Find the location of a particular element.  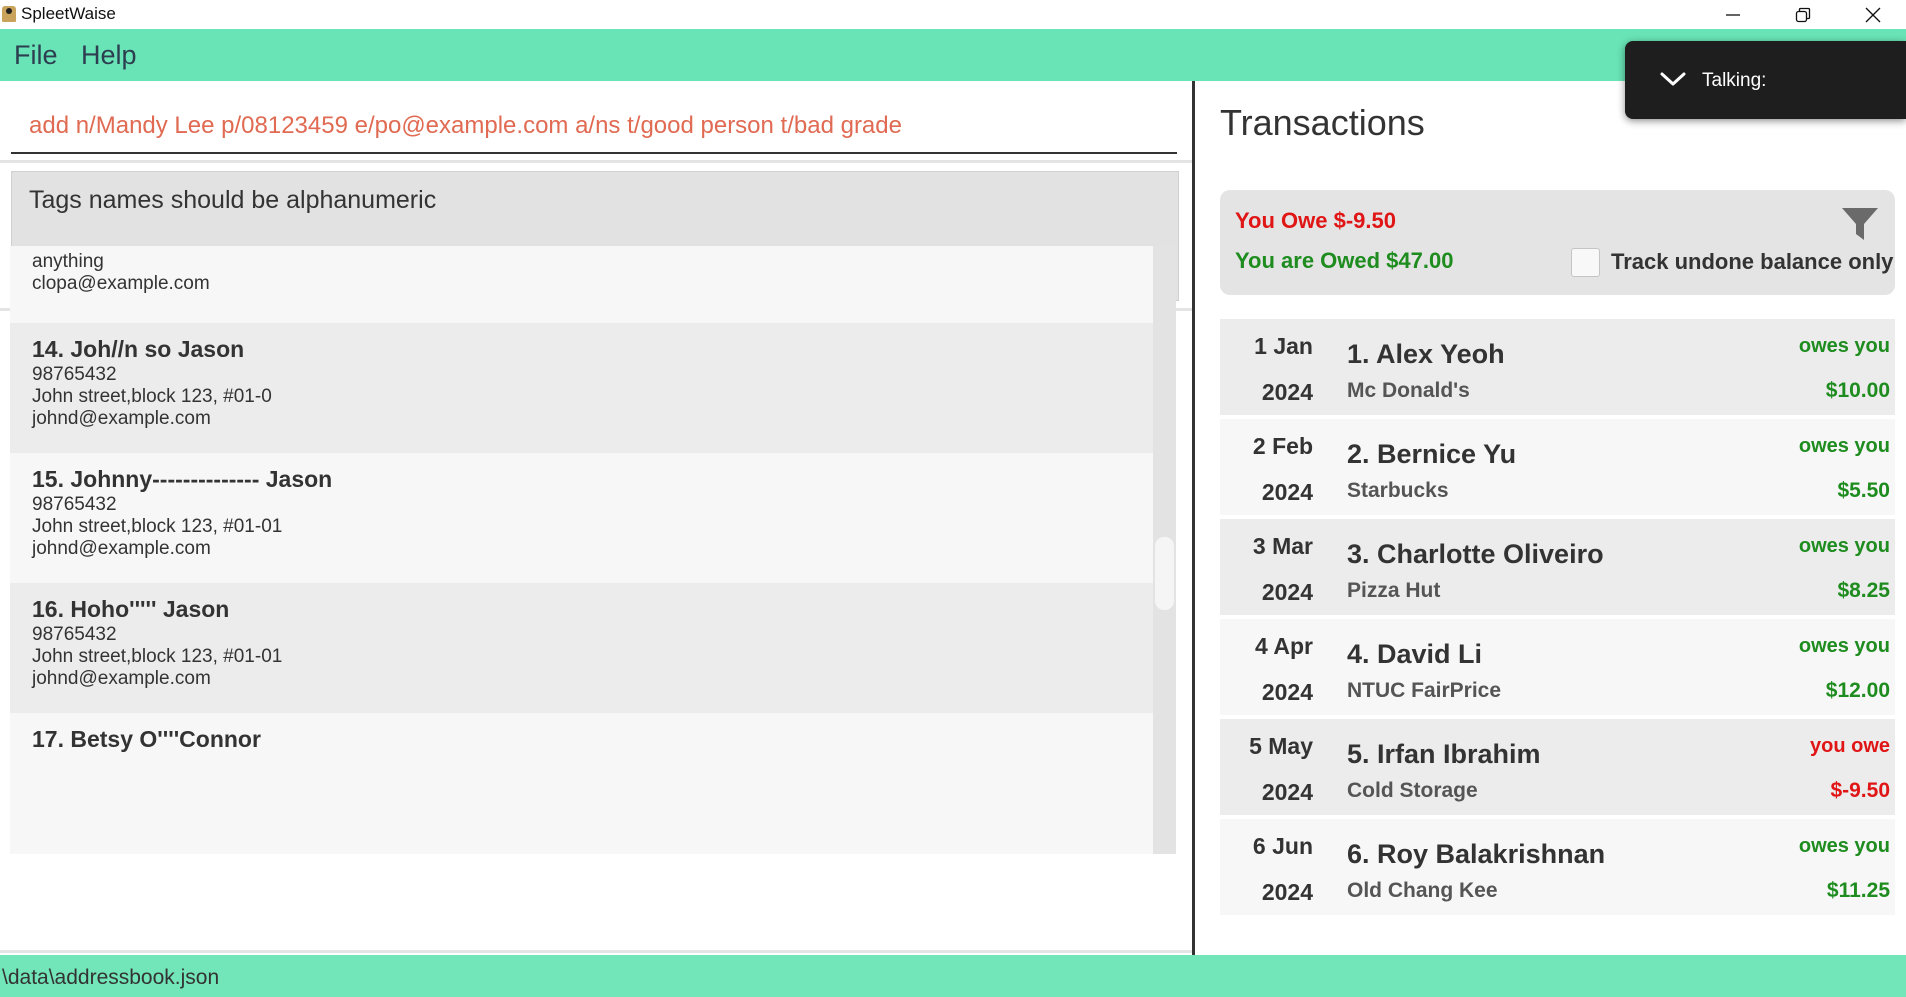

person-name: 14. Joh//n so Jason is located at coordinates (138, 349).